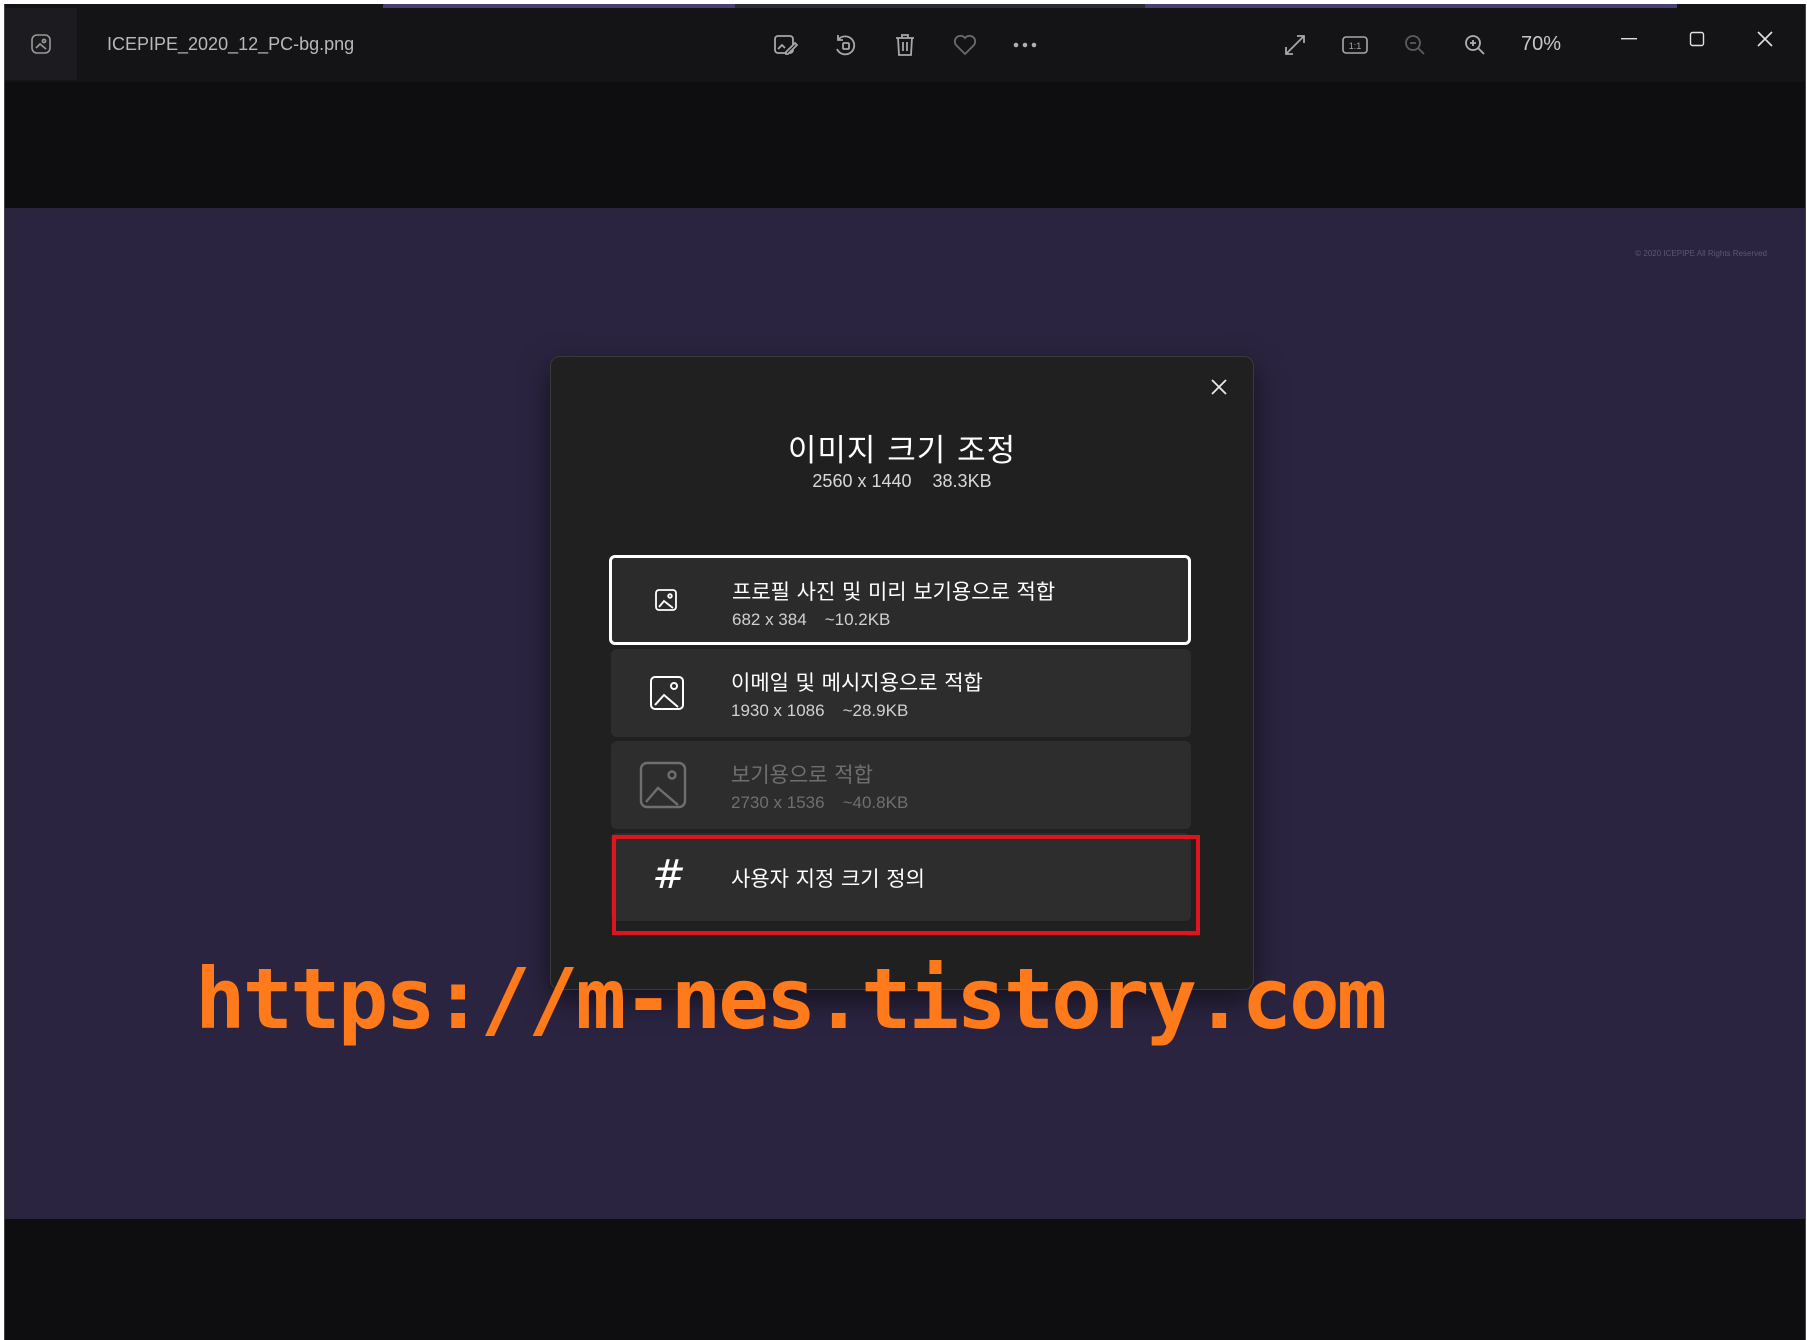 The image size is (1807, 1340). I want to click on zoom-level: 70%, so click(1541, 44).